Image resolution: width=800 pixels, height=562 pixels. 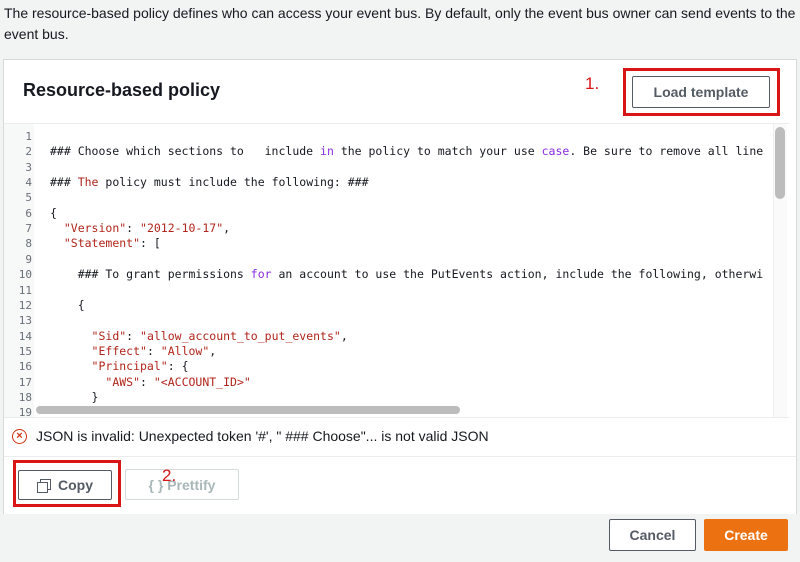 I want to click on line-number: 16, so click(x=25, y=367).